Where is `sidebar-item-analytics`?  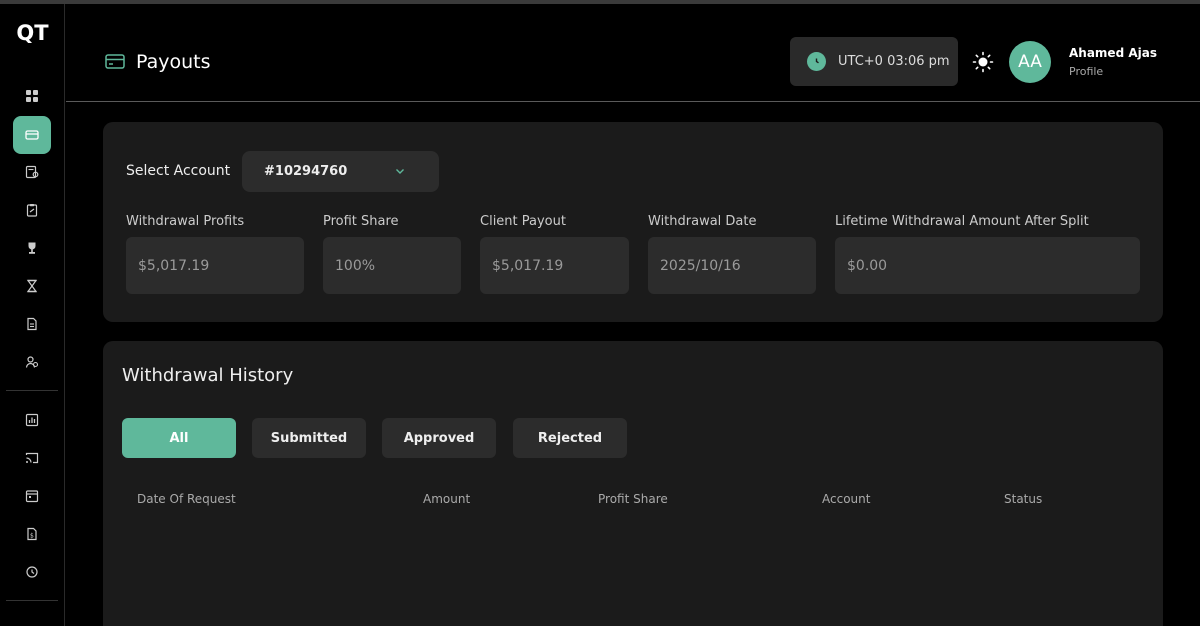
sidebar-item-analytics is located at coordinates (32, 420).